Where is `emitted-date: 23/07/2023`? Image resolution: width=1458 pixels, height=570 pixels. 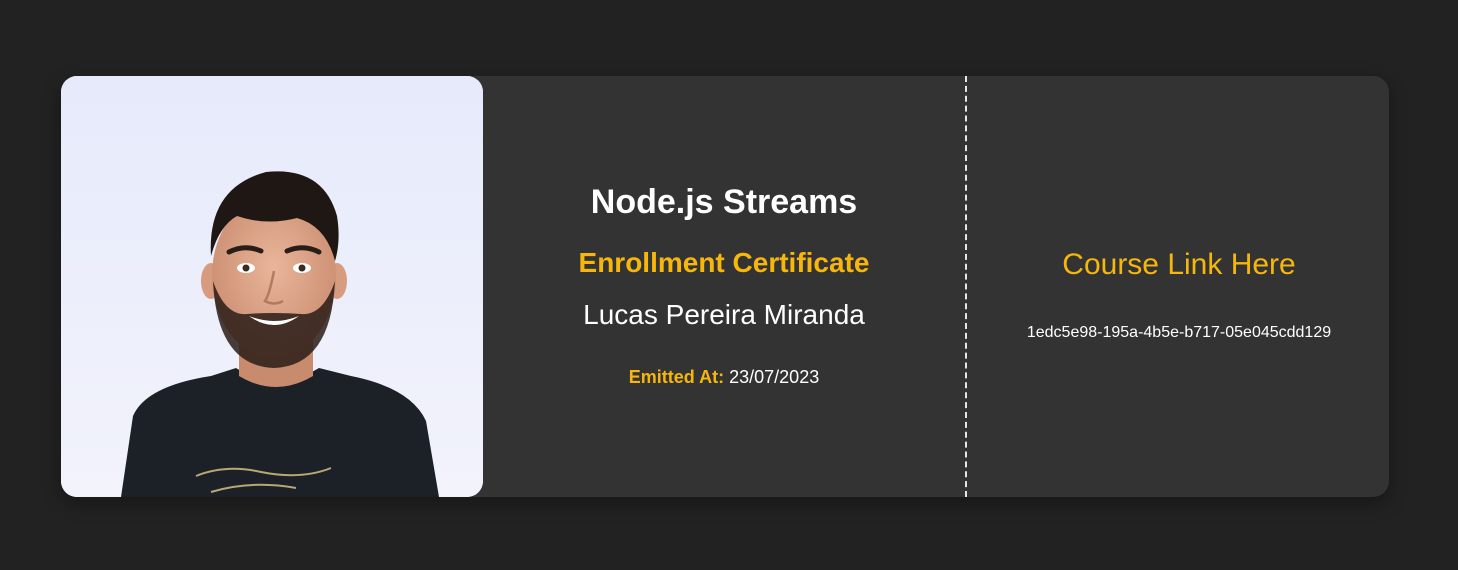 emitted-date: 23/07/2023 is located at coordinates (774, 377).